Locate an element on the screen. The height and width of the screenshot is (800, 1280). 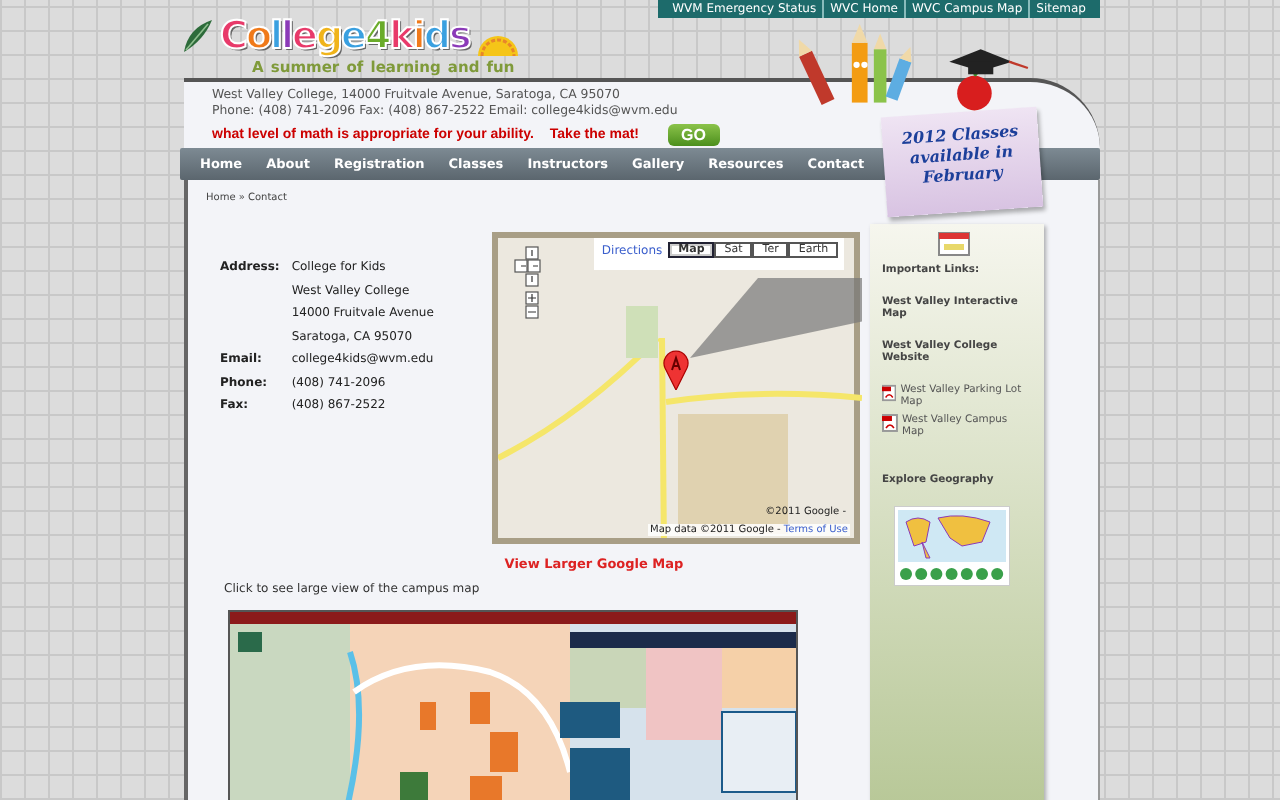
world-map-picture is located at coordinates (952, 546).